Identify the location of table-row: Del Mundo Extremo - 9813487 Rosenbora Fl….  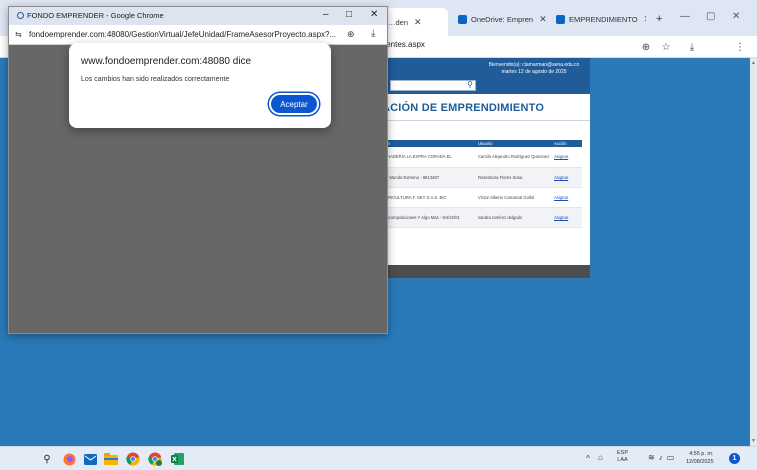
(481, 177).